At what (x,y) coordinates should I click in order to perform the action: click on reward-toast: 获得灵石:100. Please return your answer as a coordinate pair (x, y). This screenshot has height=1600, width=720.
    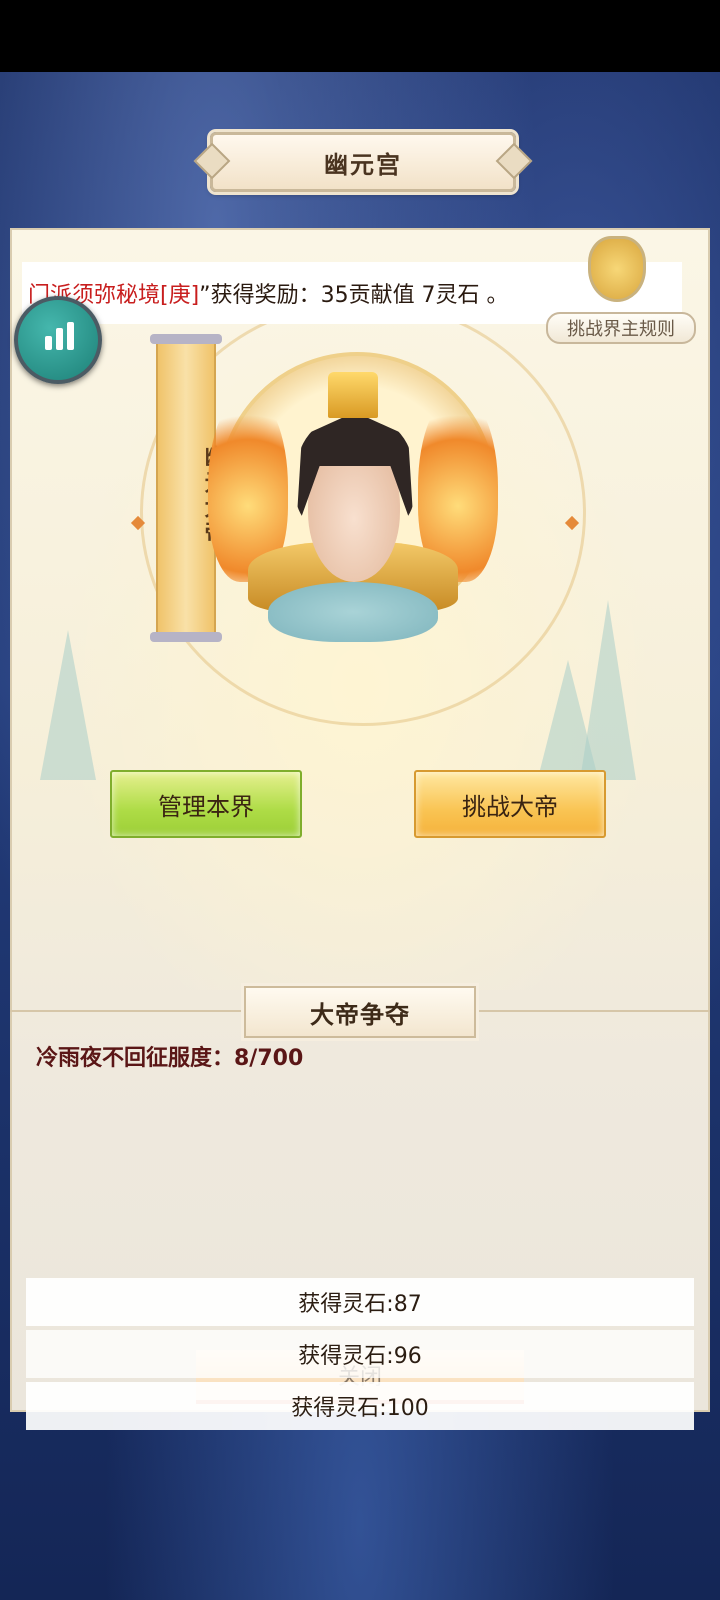
    Looking at the image, I should click on (360, 1406).